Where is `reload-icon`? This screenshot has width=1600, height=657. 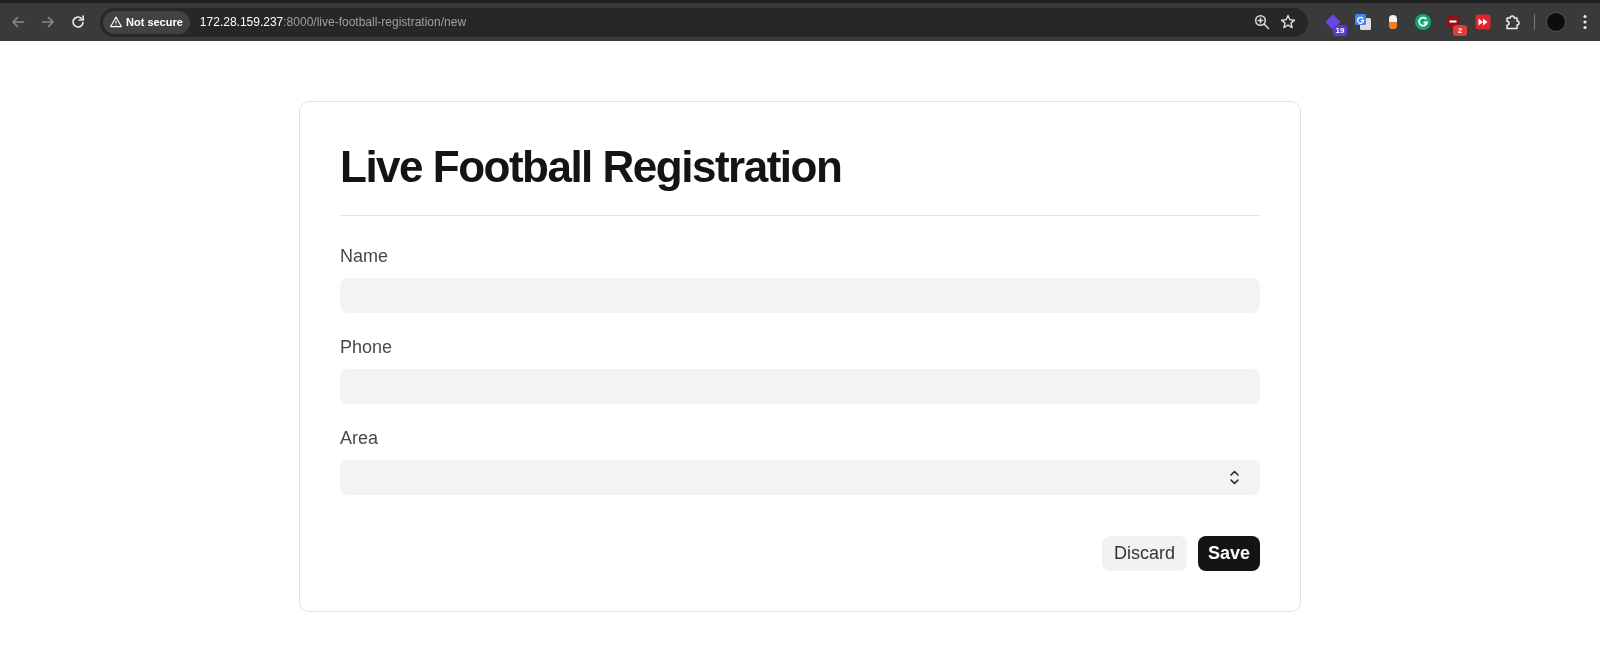
reload-icon is located at coordinates (78, 22).